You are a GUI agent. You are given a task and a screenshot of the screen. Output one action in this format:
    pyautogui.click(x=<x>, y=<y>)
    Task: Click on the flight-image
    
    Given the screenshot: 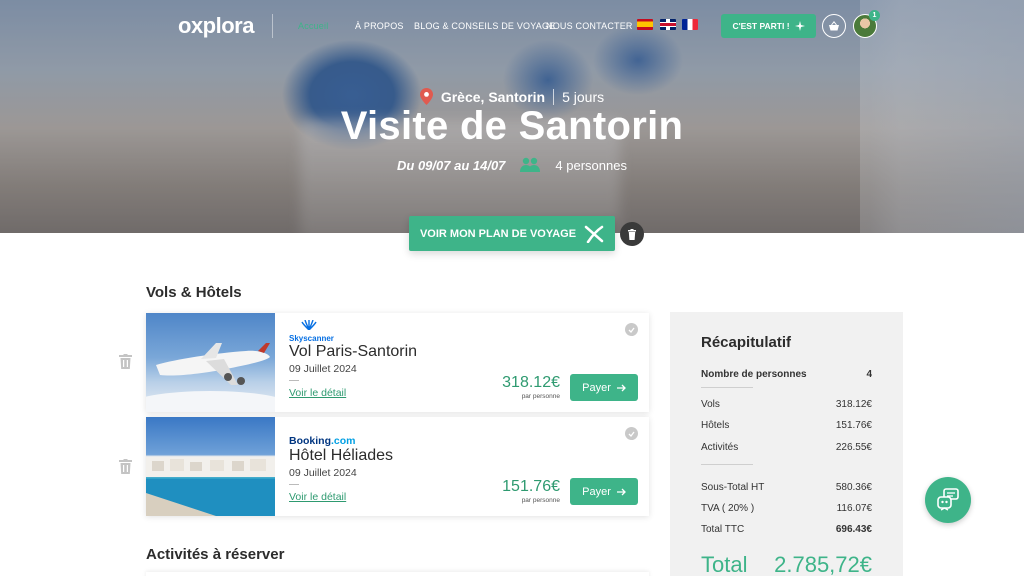 What is the action you would take?
    pyautogui.click(x=210, y=362)
    